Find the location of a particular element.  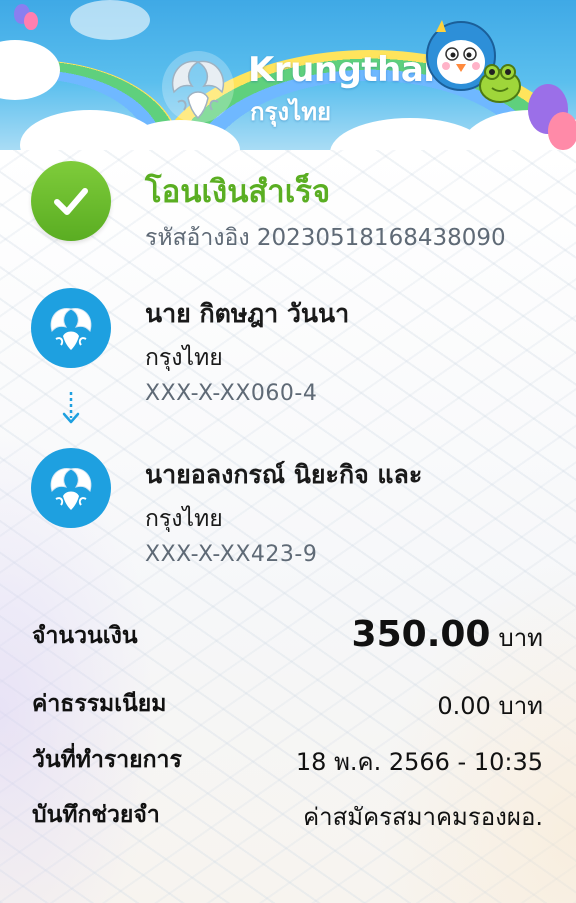

receiver-name: นายอลงกรณ์ นิยะกิจ และ is located at coordinates (284, 474).